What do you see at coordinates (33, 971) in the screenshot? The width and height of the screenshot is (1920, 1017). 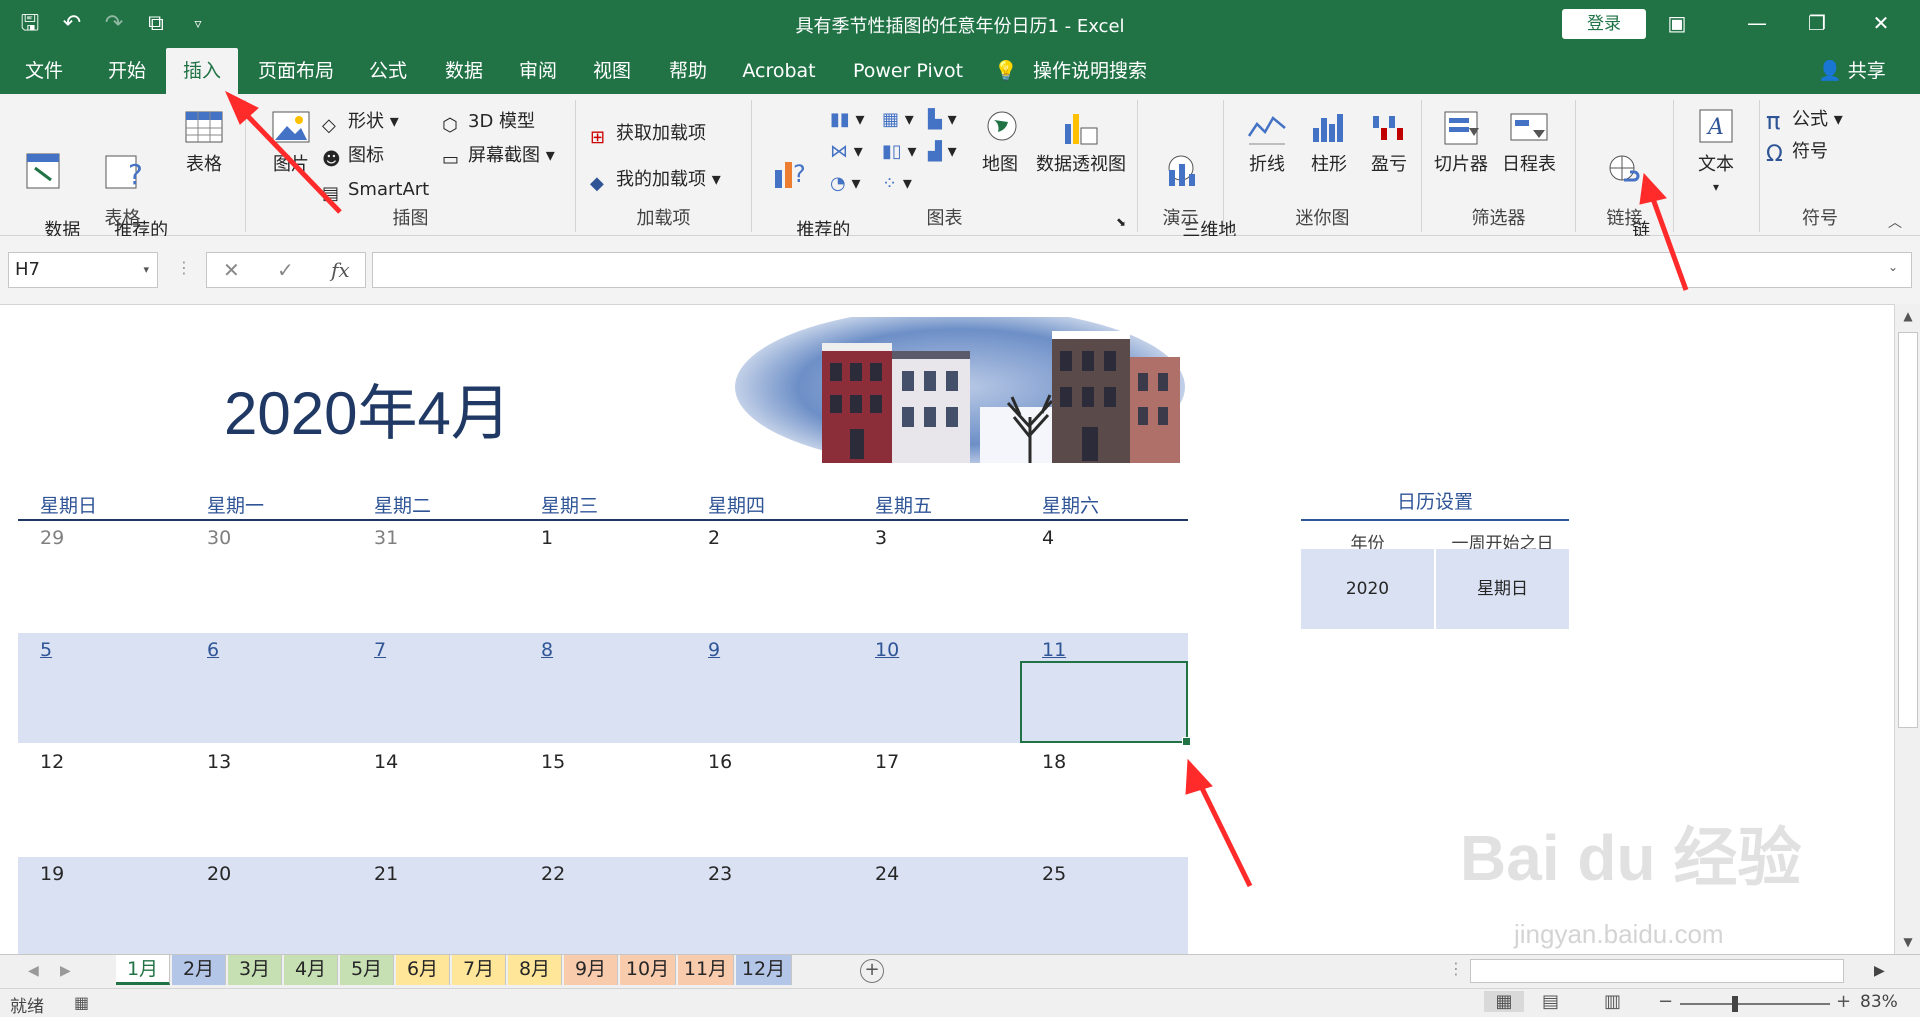 I see `prev-sheet-icon: ◀` at bounding box center [33, 971].